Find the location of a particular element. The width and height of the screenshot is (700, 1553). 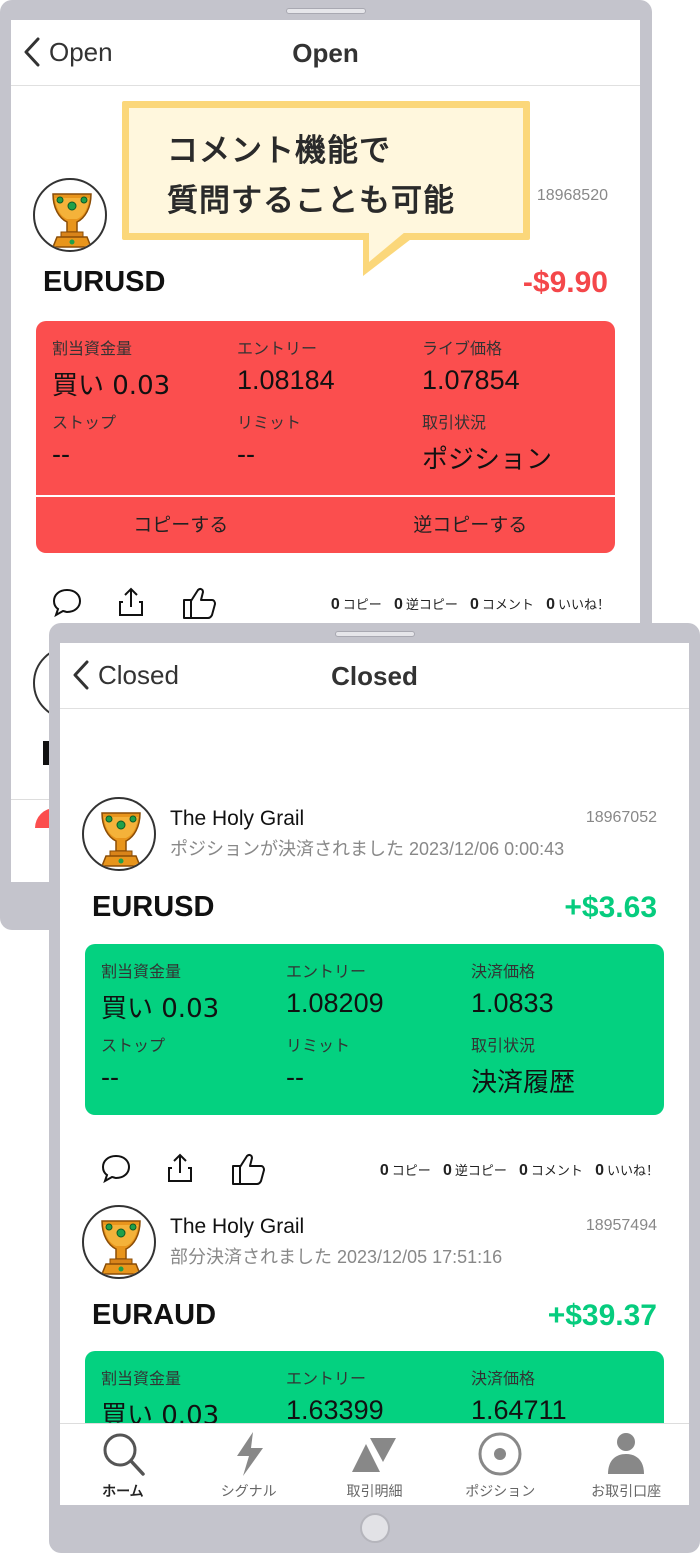

detail-label: ライブ価格 is located at coordinates (462, 348).